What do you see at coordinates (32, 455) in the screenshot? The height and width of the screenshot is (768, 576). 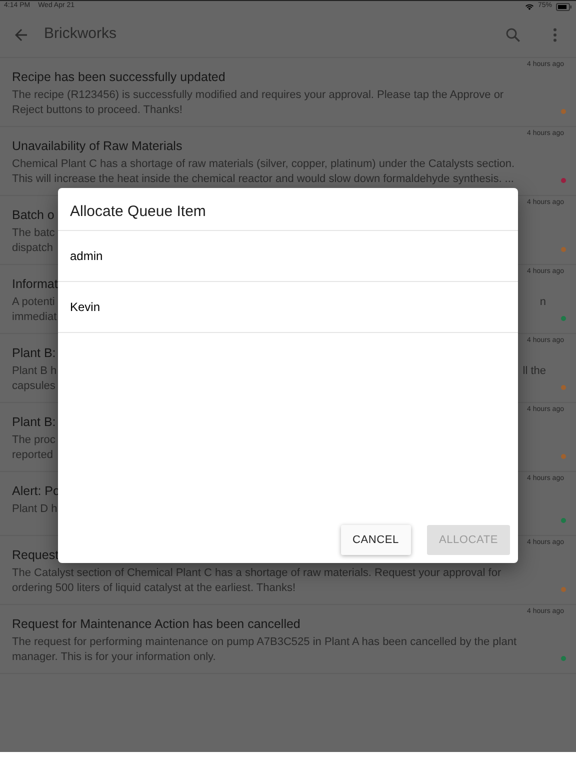 I see `notification-text: reported` at bounding box center [32, 455].